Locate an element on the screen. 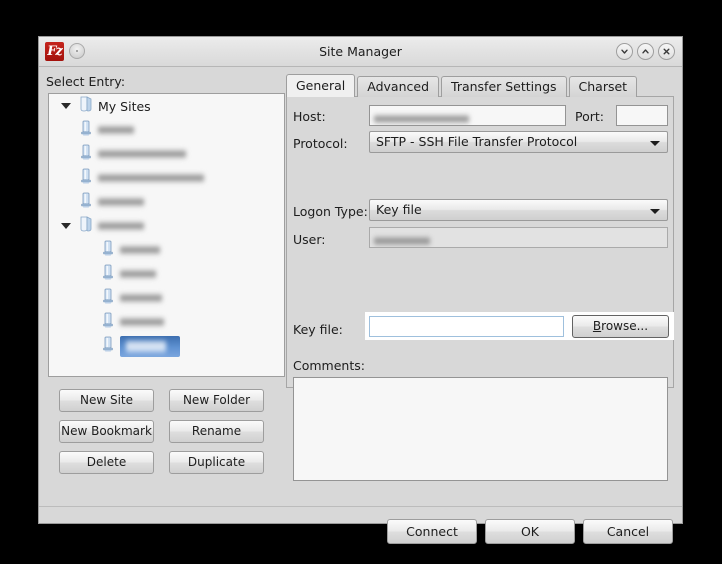 Image resolution: width=722 pixels, height=564 pixels. dialog-footer: Connect OK Cancel is located at coordinates (530, 531).